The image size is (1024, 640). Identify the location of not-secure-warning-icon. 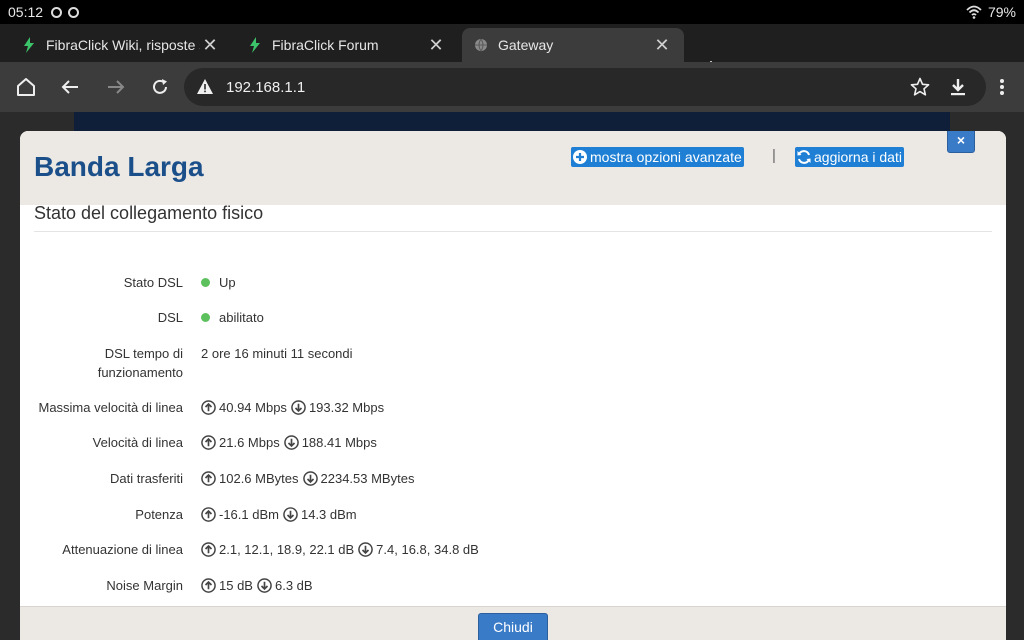
(205, 86).